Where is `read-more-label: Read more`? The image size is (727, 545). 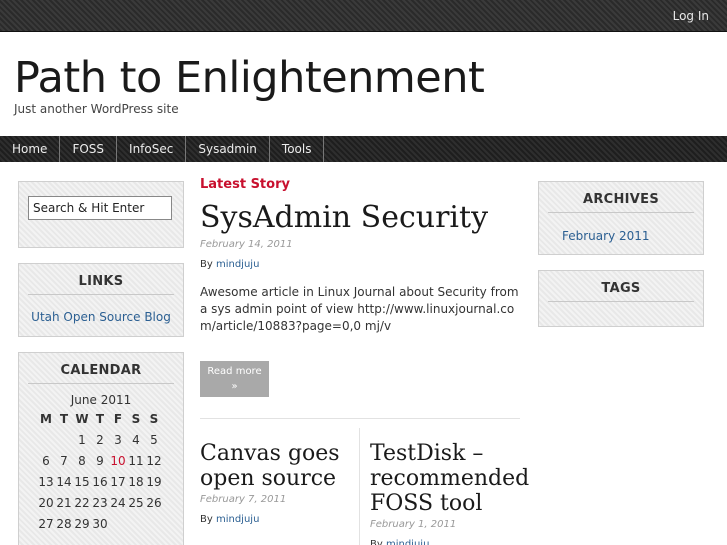
read-more-label: Read more is located at coordinates (234, 371).